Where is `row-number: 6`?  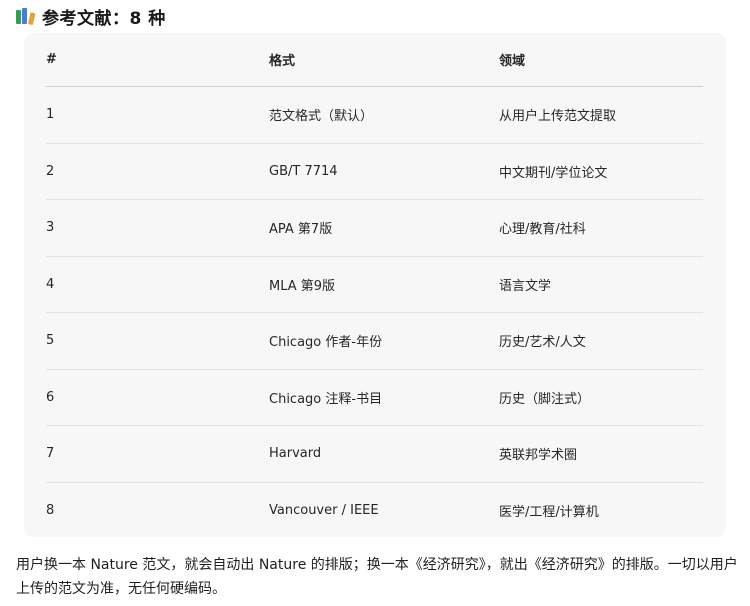
row-number: 6 is located at coordinates (50, 397).